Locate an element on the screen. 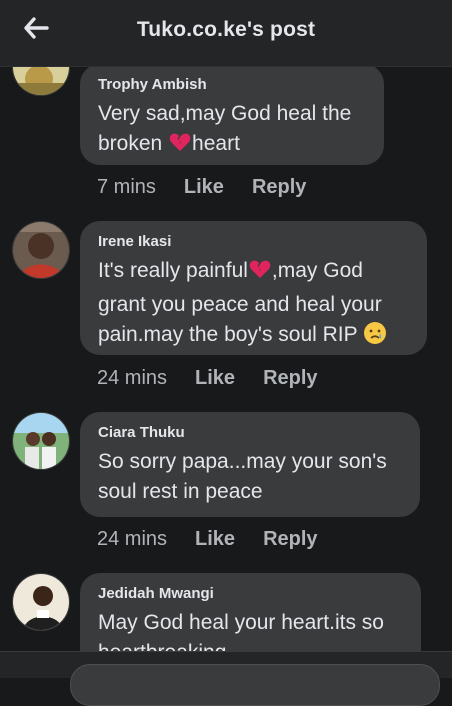 The height and width of the screenshot is (706, 452). comment-text-line: It's really painful is located at coordinates (173, 270).